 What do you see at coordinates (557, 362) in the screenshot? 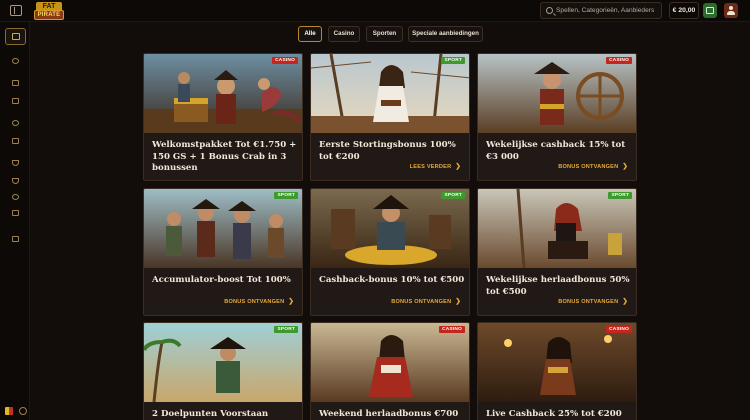
I see `promo-image-pirate-woman-tavern` at bounding box center [557, 362].